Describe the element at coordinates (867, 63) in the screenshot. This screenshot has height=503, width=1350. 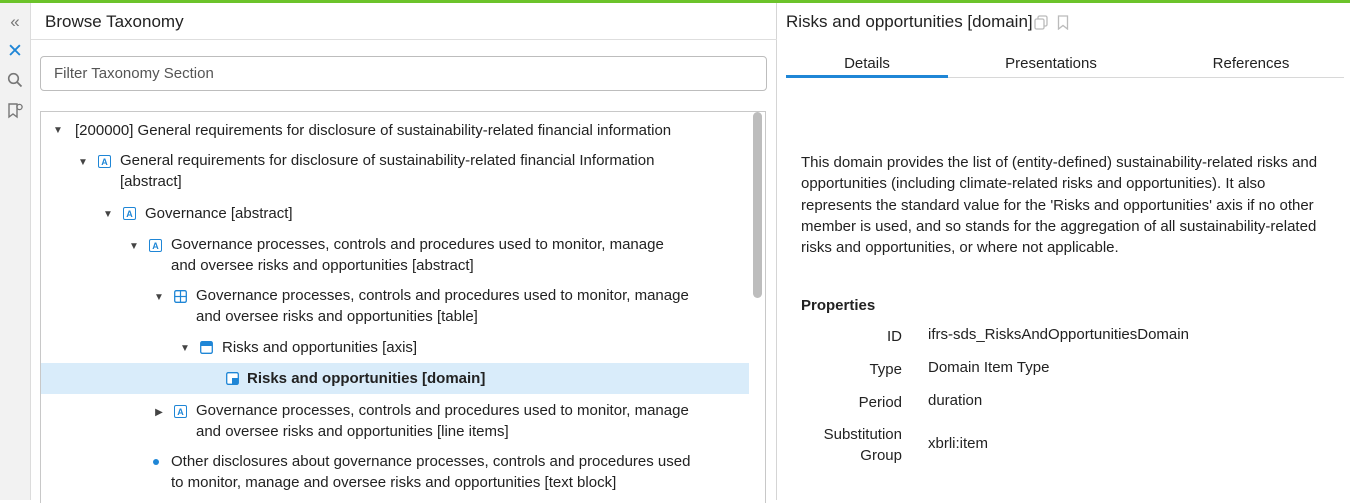
I see `tab-details: Details` at that location.